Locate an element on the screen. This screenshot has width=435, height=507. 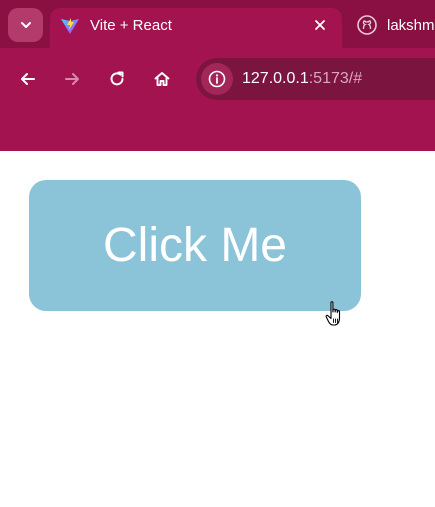
home-button is located at coordinates (162, 79).